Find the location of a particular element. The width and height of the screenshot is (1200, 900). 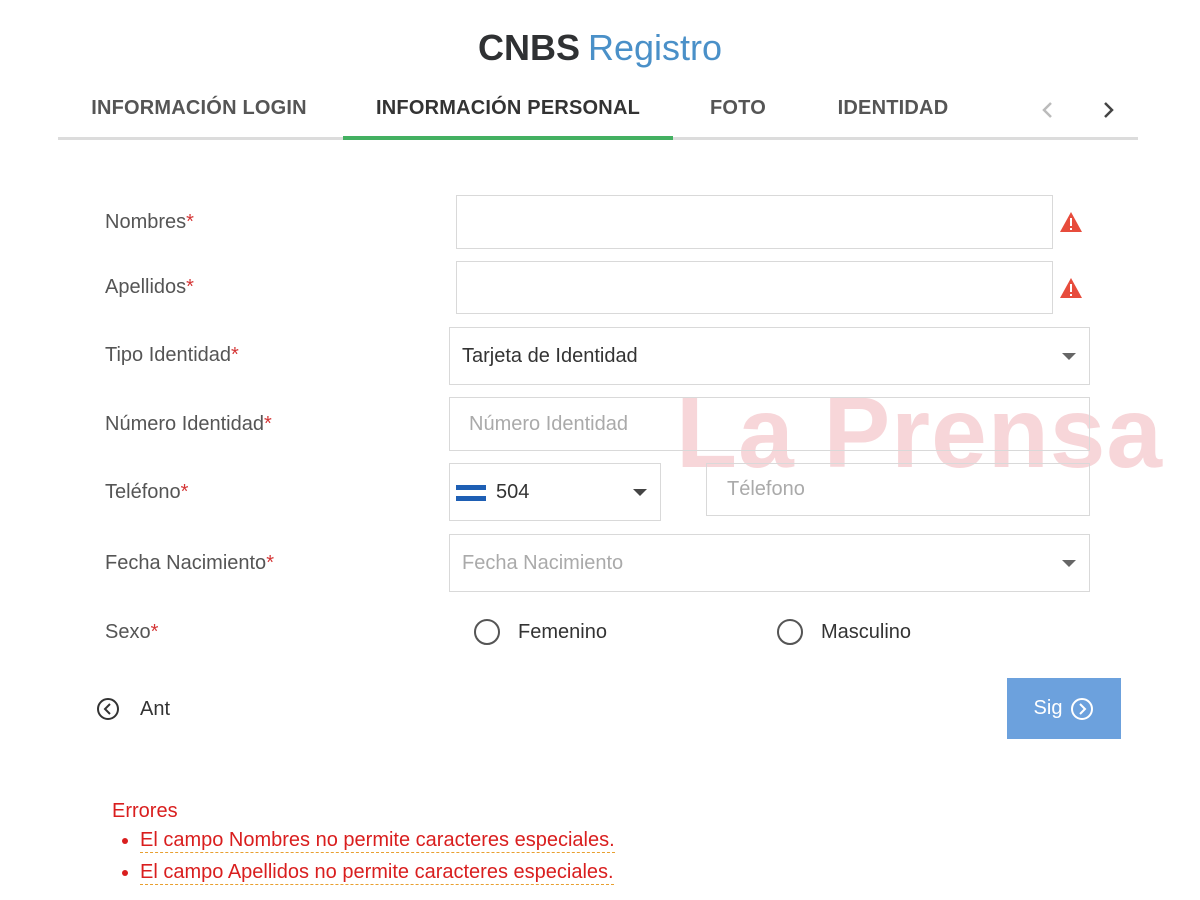

nombres-label: Nombres* is located at coordinates (149, 222).